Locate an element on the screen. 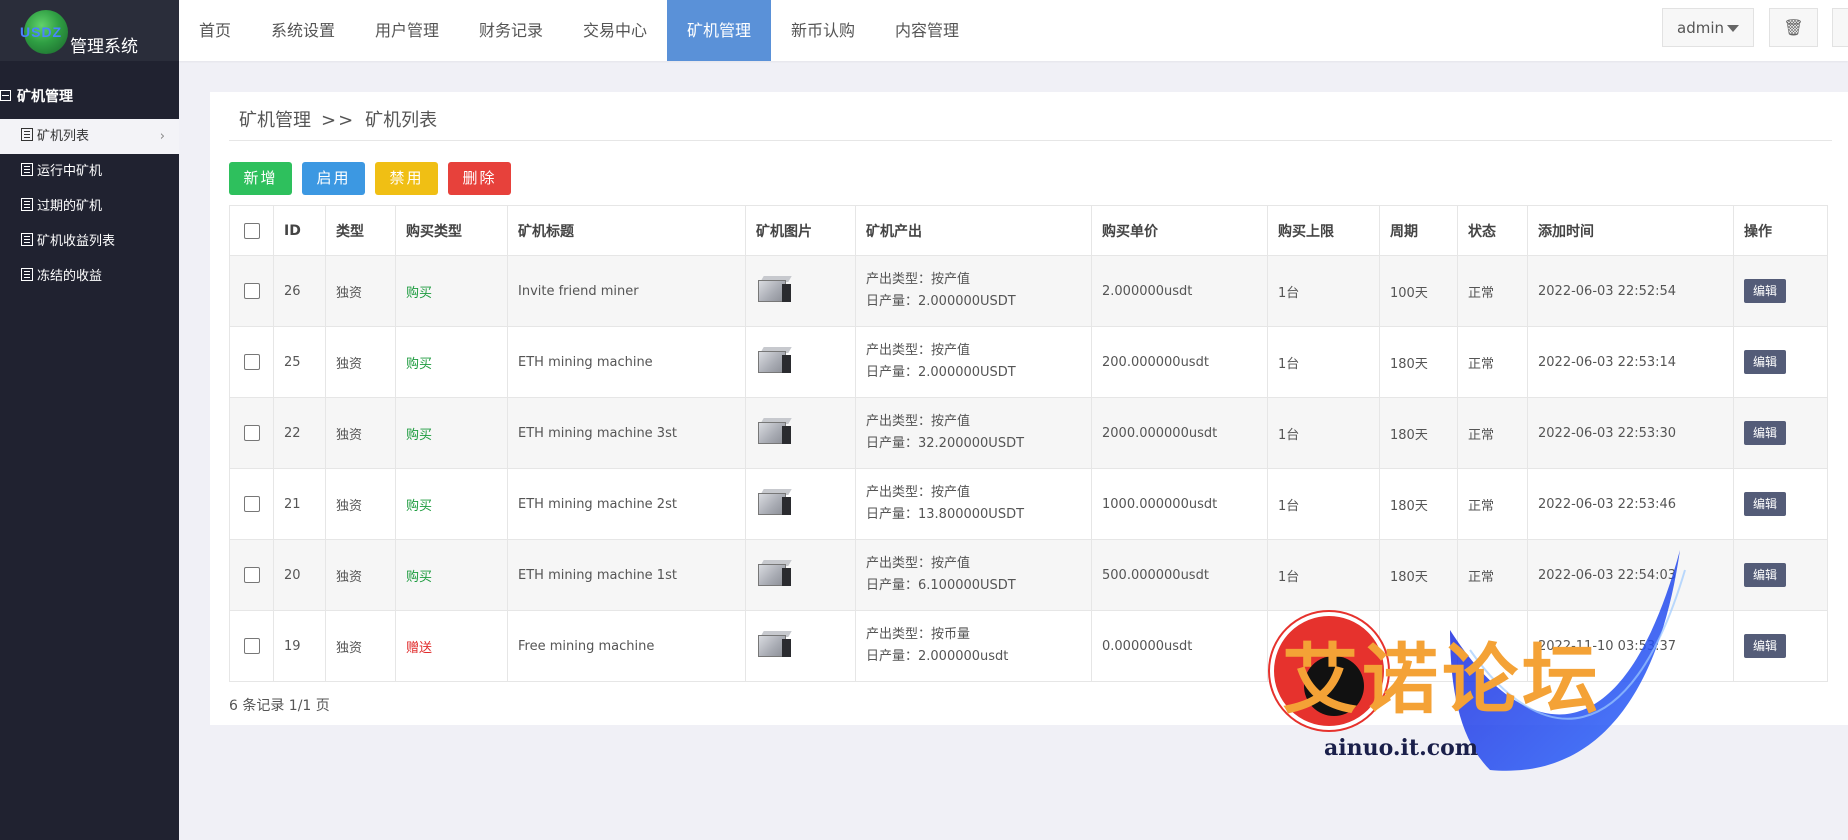 The width and height of the screenshot is (1848, 840). disable-button: 禁用 is located at coordinates (406, 178).